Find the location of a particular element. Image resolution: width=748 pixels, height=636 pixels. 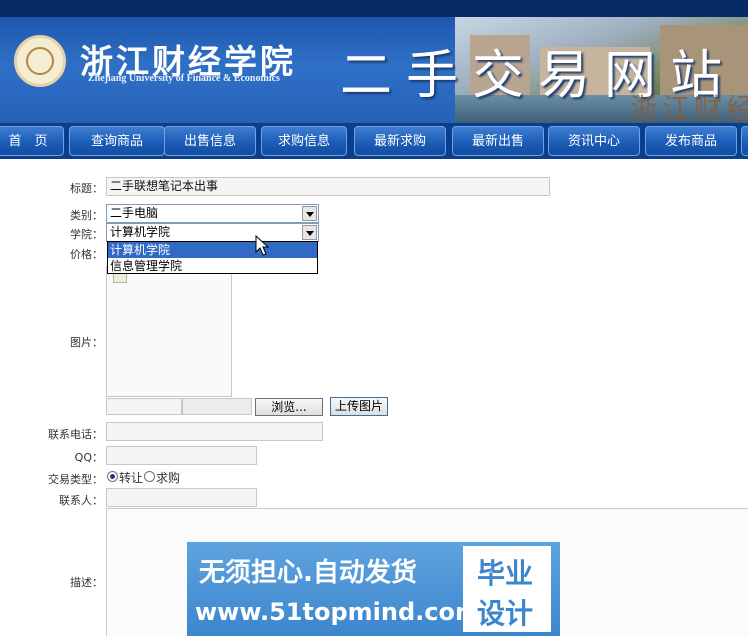

ad-url: www.51topmind.com is located at coordinates (337, 612).